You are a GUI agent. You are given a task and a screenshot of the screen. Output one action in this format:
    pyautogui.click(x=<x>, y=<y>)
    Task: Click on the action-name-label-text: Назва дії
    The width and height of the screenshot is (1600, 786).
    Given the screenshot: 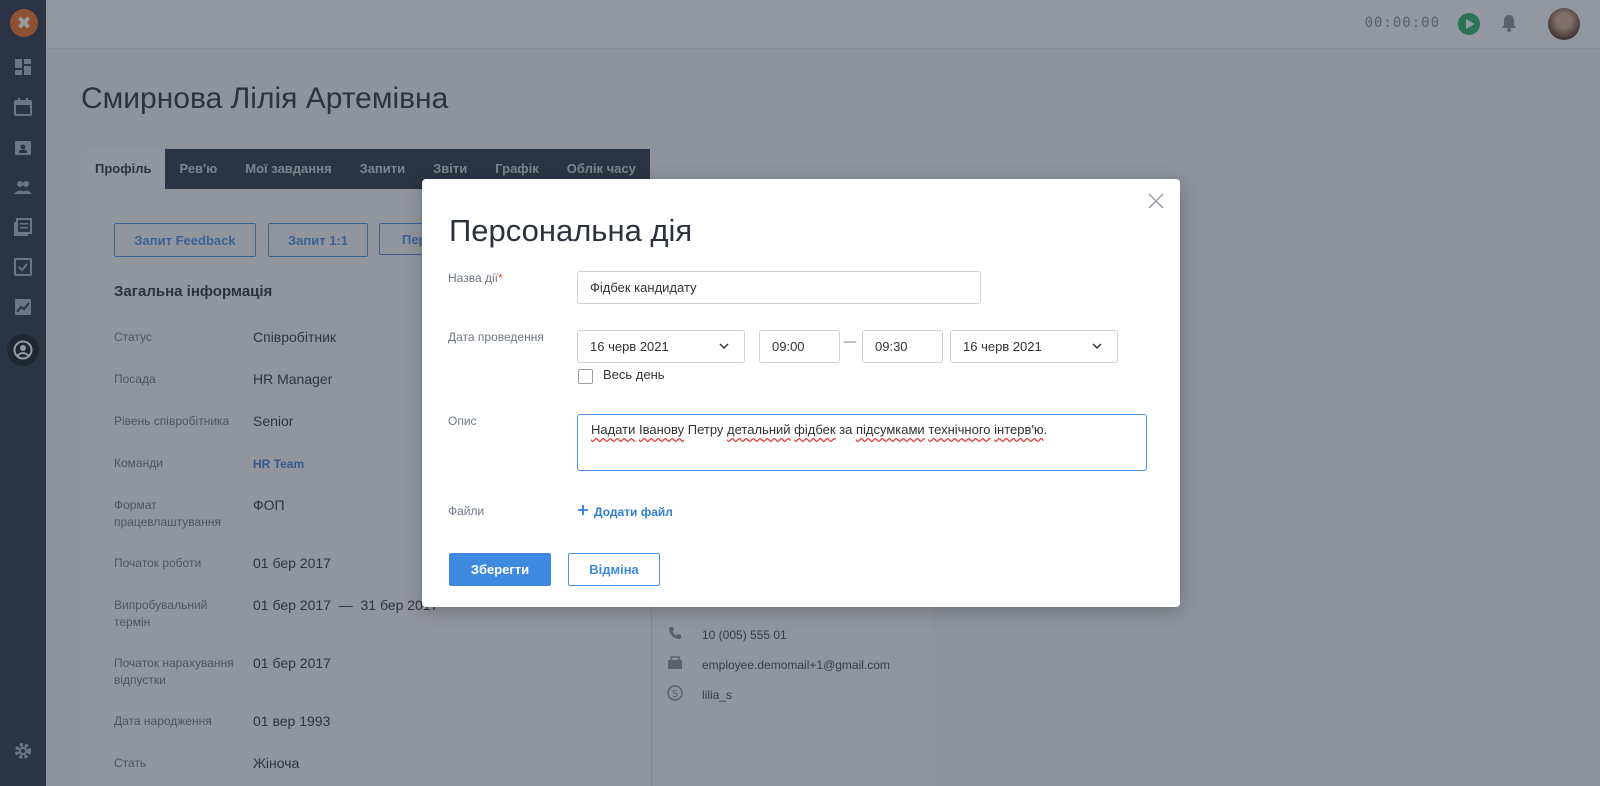 What is the action you would take?
    pyautogui.click(x=473, y=278)
    